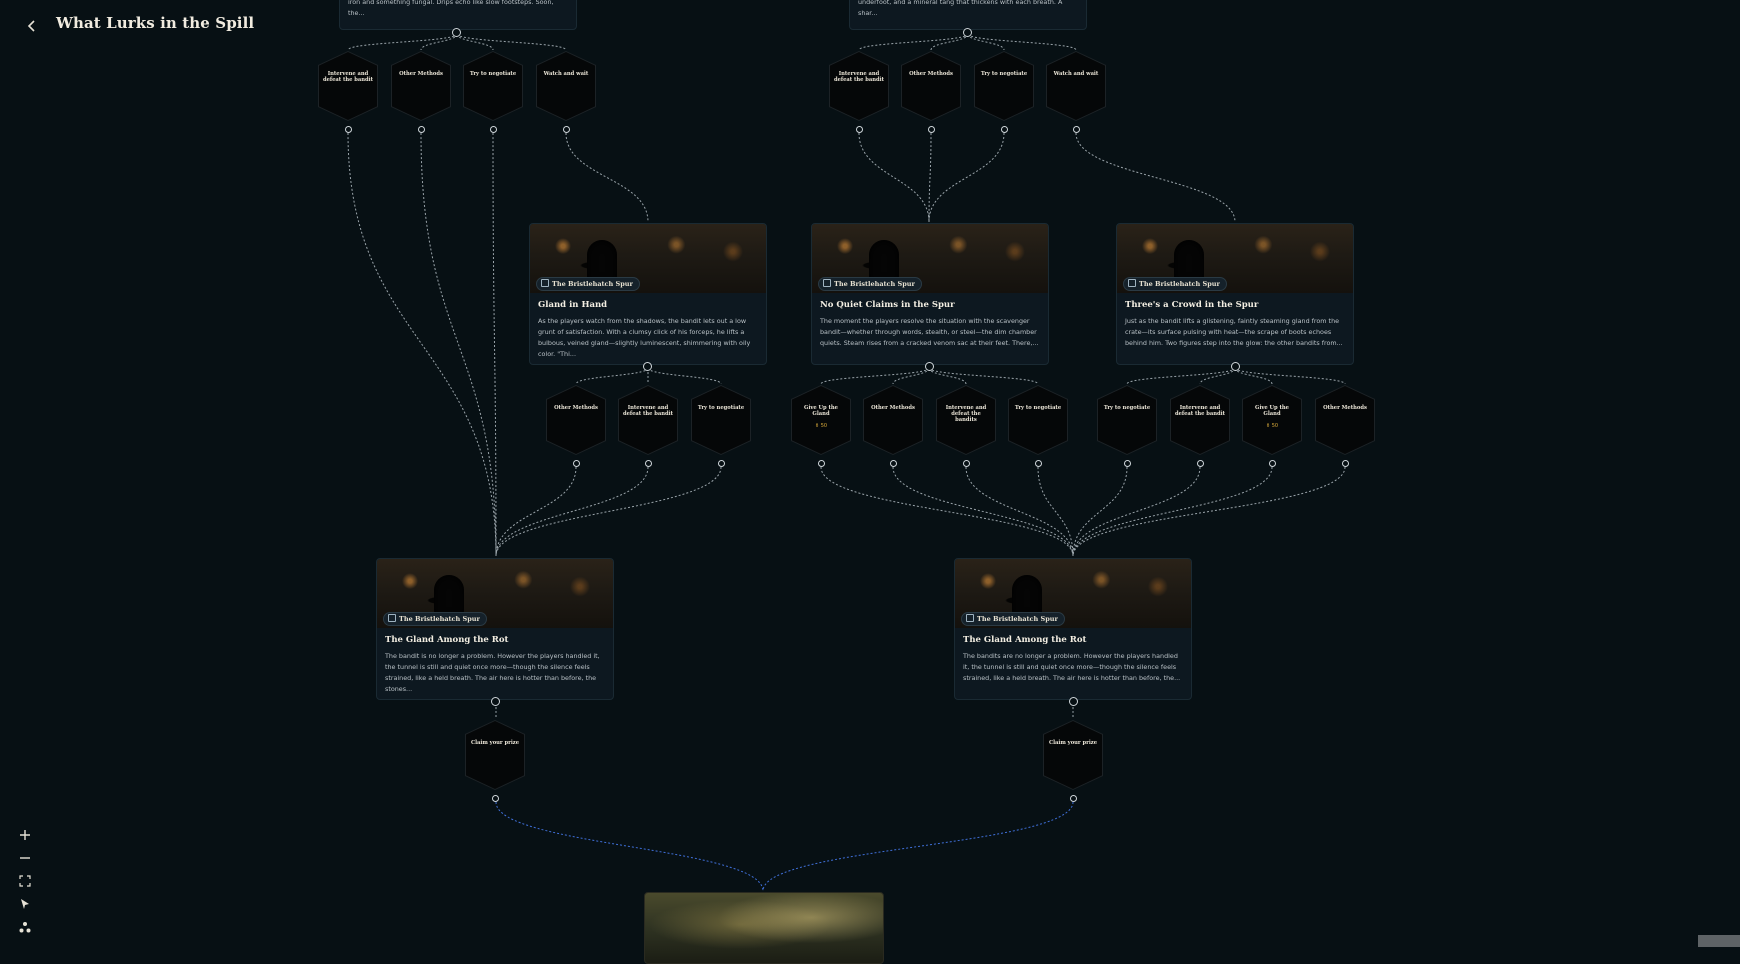  I want to click on zoom-in-button, so click(25, 835).